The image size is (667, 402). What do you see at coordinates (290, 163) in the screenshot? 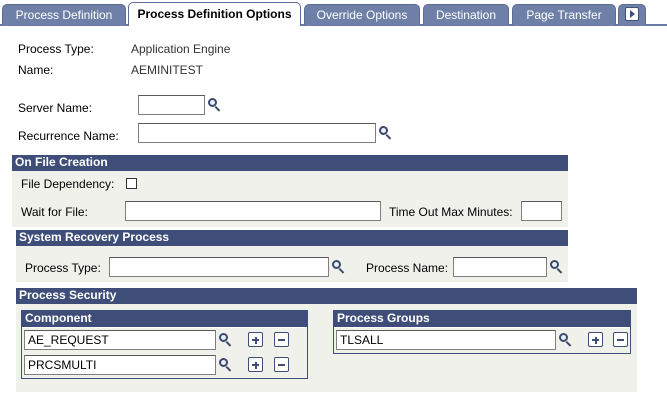
I see `on-file-creation-header: On File Creation` at bounding box center [290, 163].